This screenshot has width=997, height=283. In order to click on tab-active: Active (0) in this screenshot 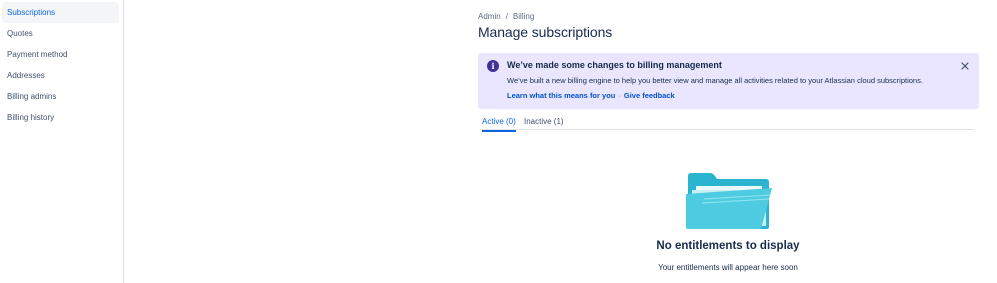, I will do `click(499, 124)`.